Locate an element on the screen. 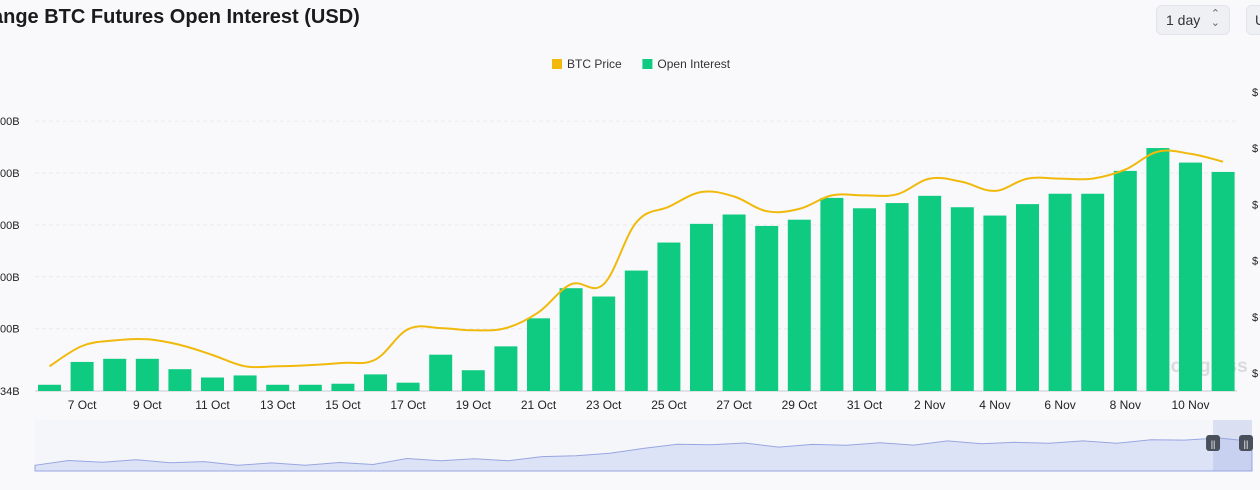 This screenshot has width=1260, height=490. x-tick-label: 13 Oct is located at coordinates (278, 405).